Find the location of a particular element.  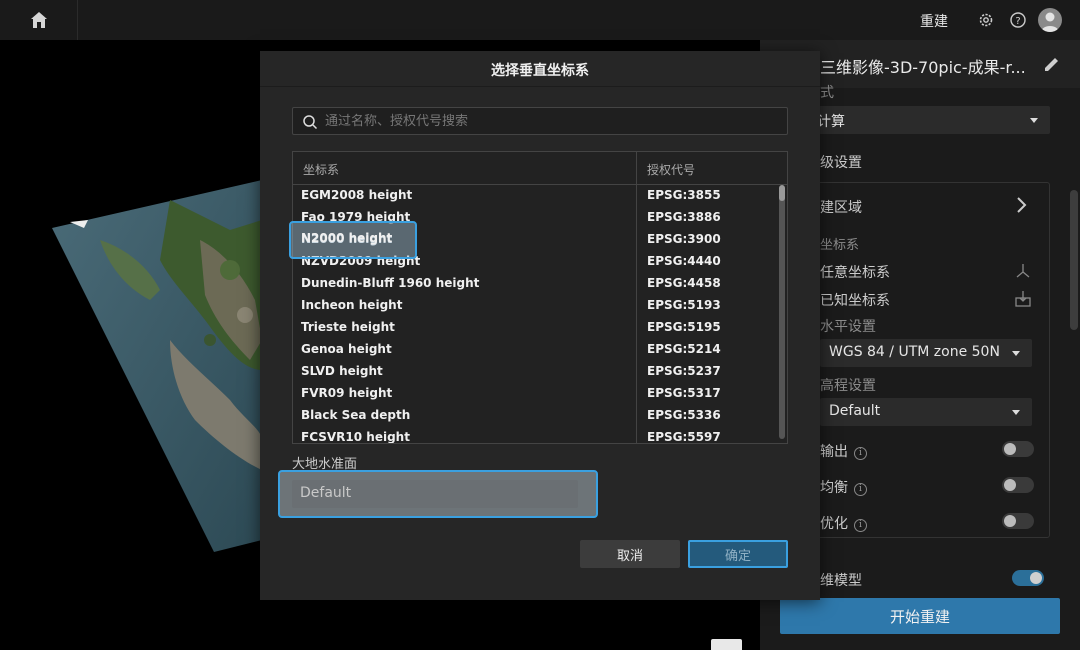

option-output-text: 输出 is located at coordinates (834, 452).